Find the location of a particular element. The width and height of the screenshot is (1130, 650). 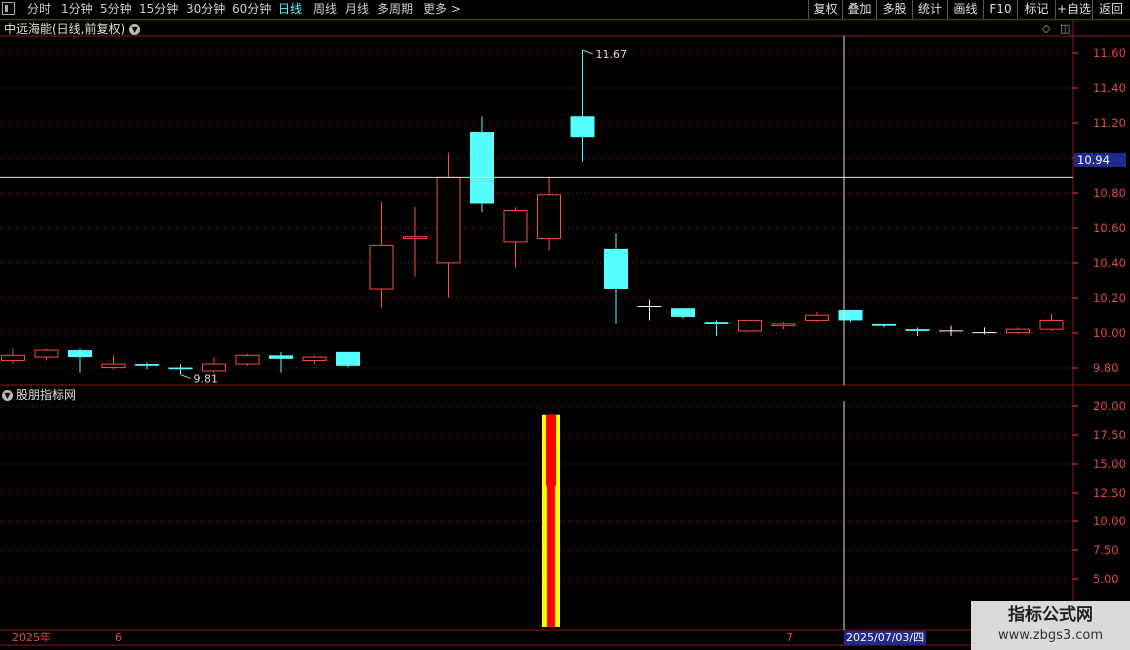

indicator-bar-inner-top is located at coordinates (551, 450).